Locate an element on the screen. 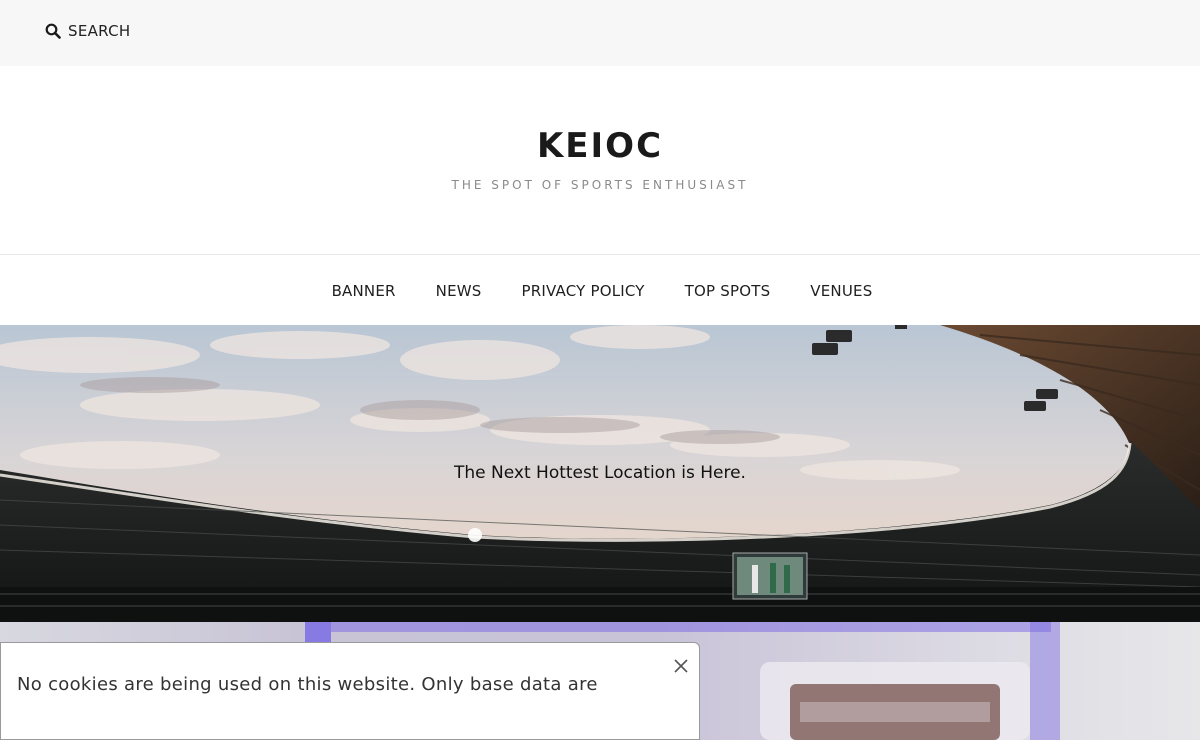  search-button: SEARCH is located at coordinates (88, 31).